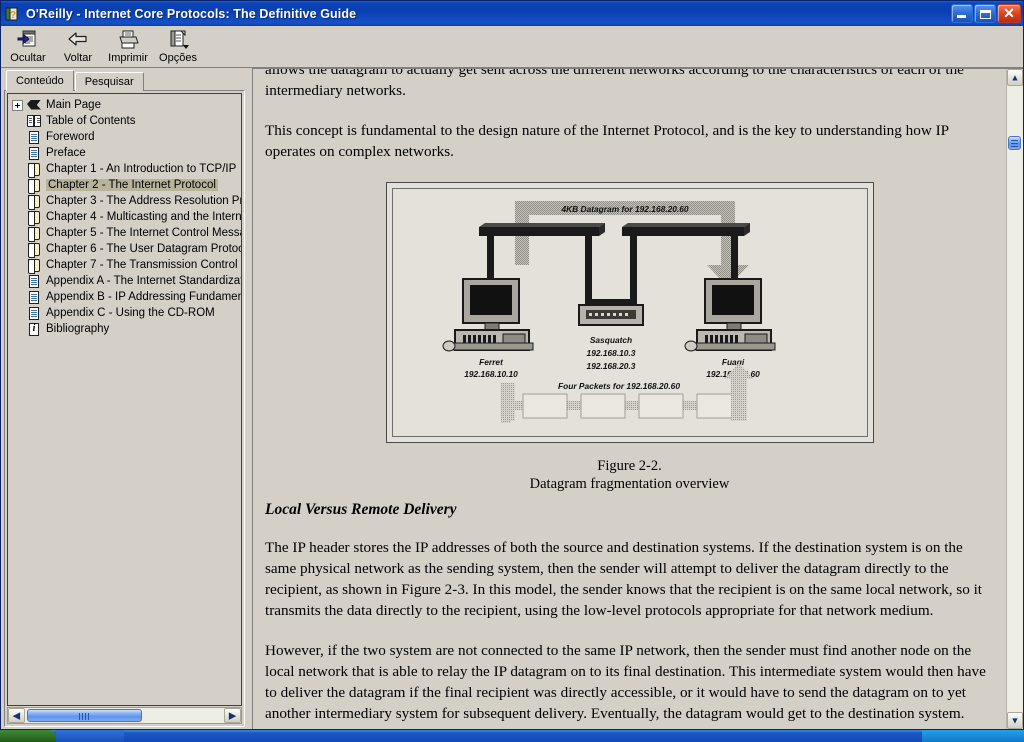 The width and height of the screenshot is (1024, 742). I want to click on tree-item-label: Chapter 7 - The Transmission Control P, so click(143, 265).